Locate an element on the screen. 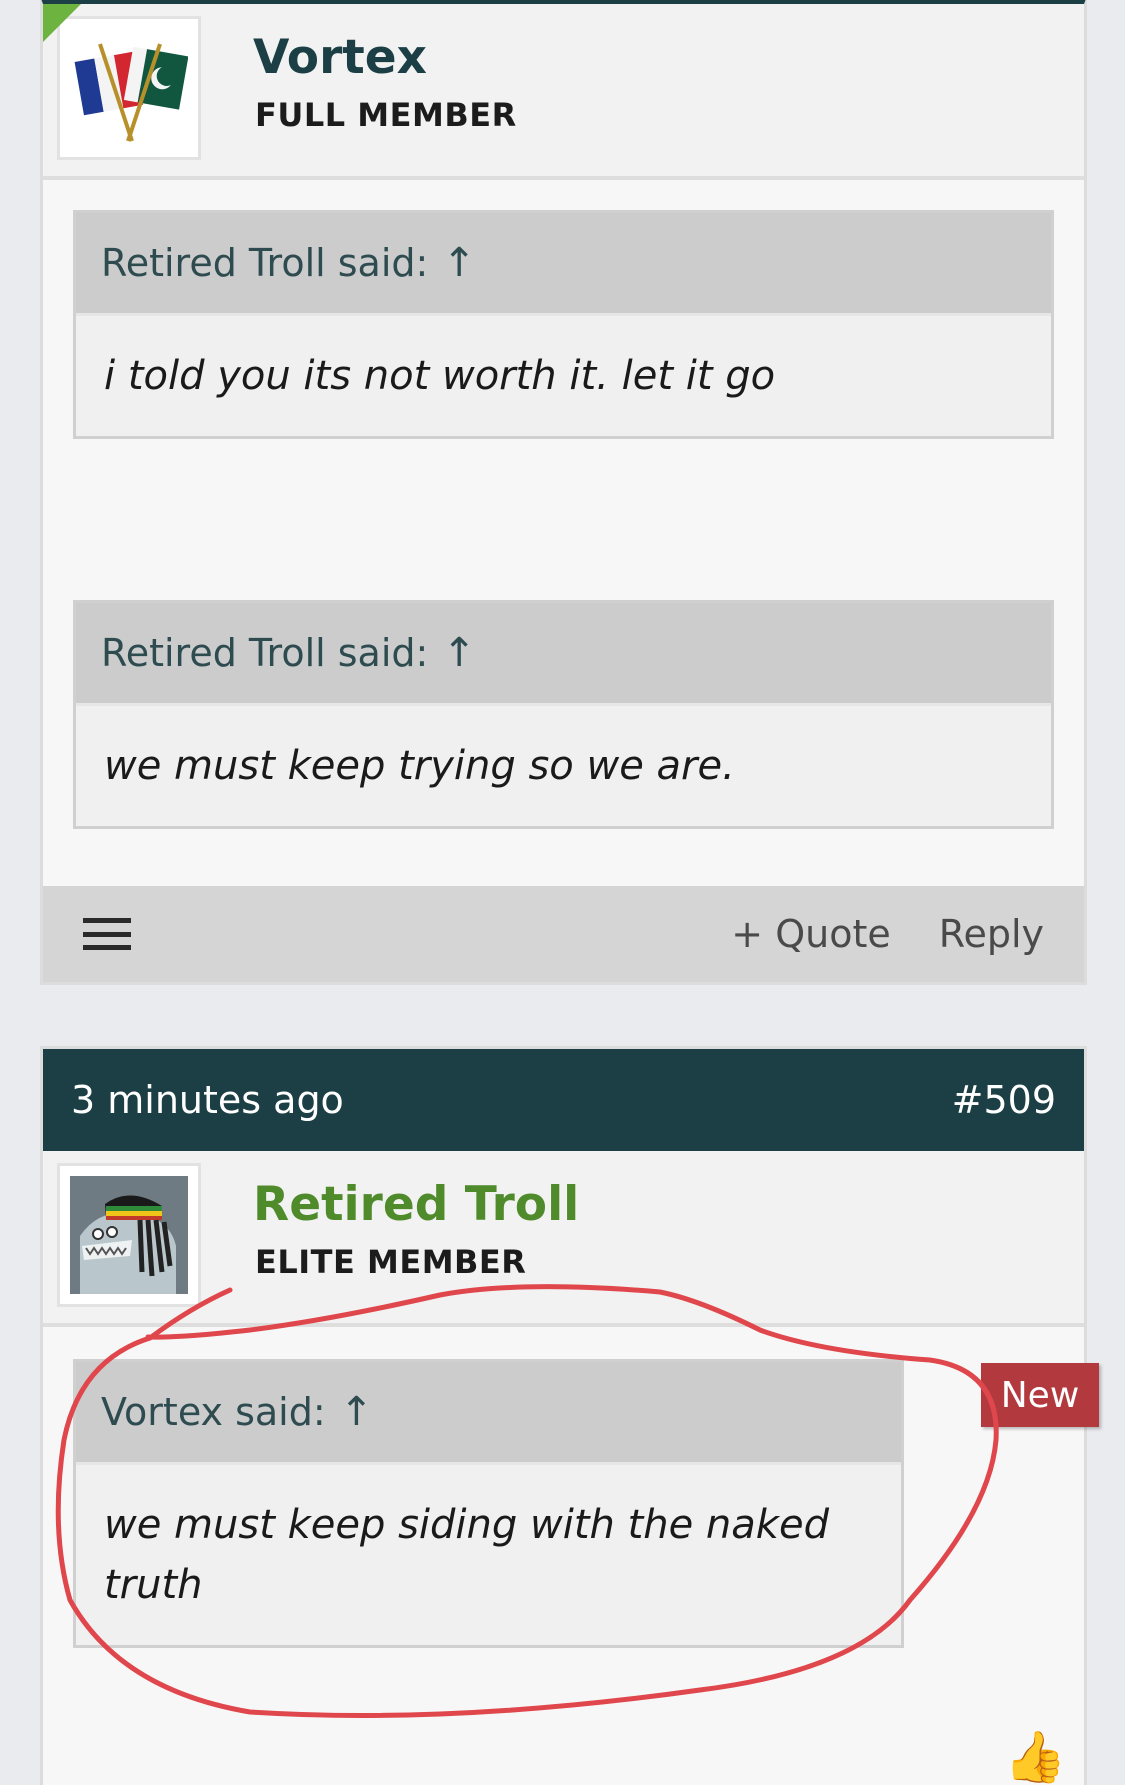 This screenshot has height=1785, width=1125. user-title: FULL MEMBER is located at coordinates (386, 115).